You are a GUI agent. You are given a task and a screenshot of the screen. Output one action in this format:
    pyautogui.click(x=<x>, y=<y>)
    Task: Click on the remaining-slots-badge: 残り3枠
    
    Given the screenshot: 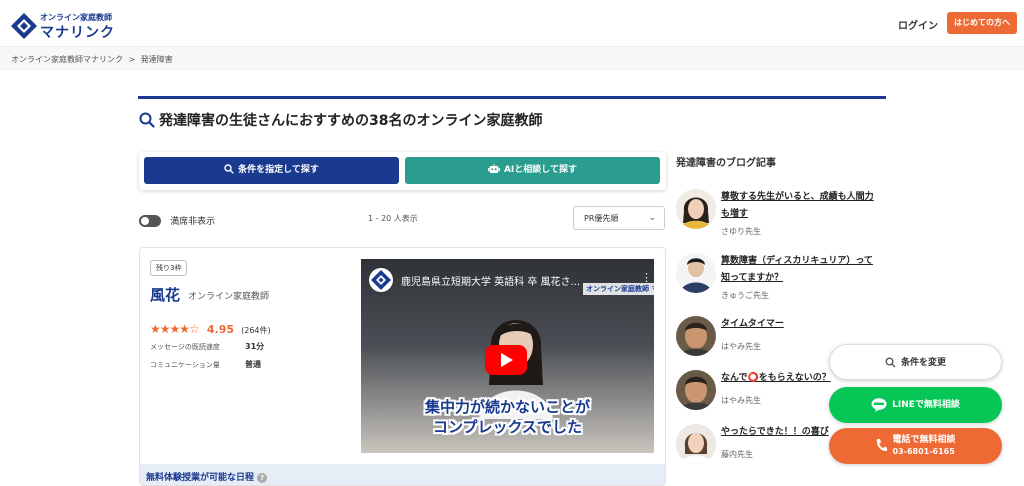 What is the action you would take?
    pyautogui.click(x=169, y=268)
    